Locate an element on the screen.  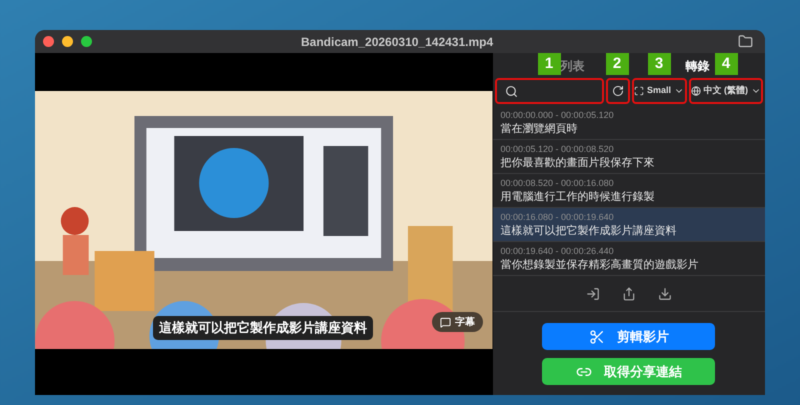
timestamp: 00:00:00.000 - 00:00:05.120 is located at coordinates (557, 114).